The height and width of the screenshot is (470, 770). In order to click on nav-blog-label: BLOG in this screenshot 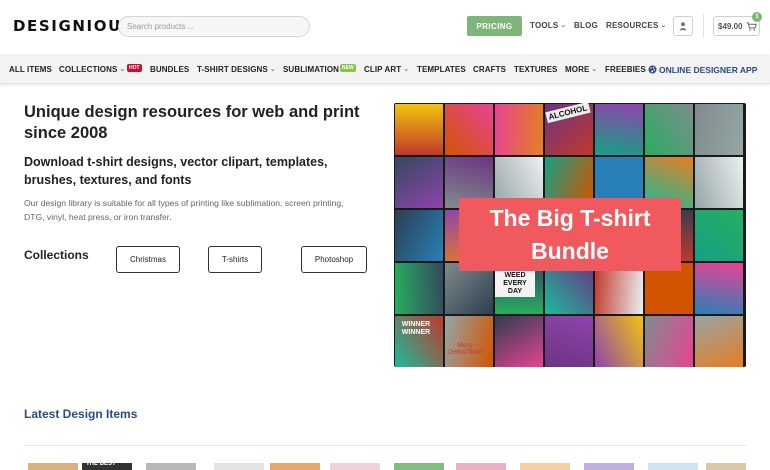, I will do `click(586, 25)`.